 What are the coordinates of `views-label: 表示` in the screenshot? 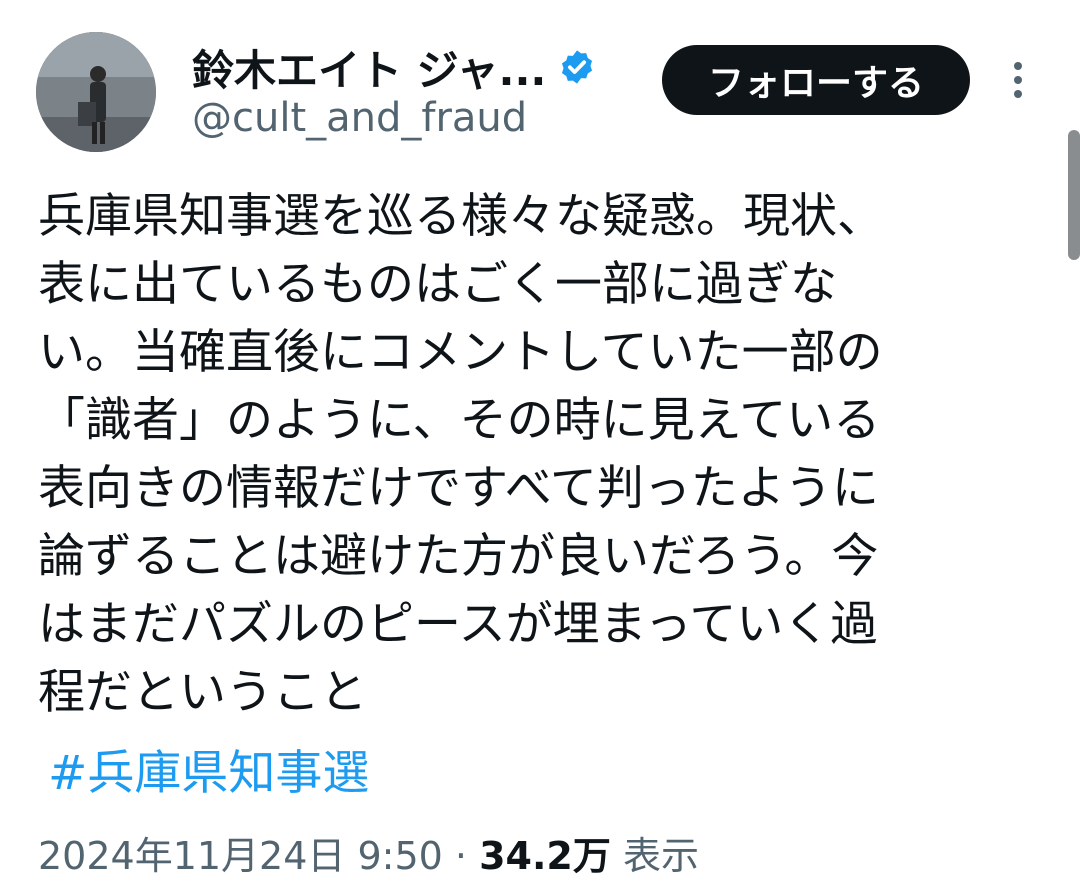 It's located at (660, 856).